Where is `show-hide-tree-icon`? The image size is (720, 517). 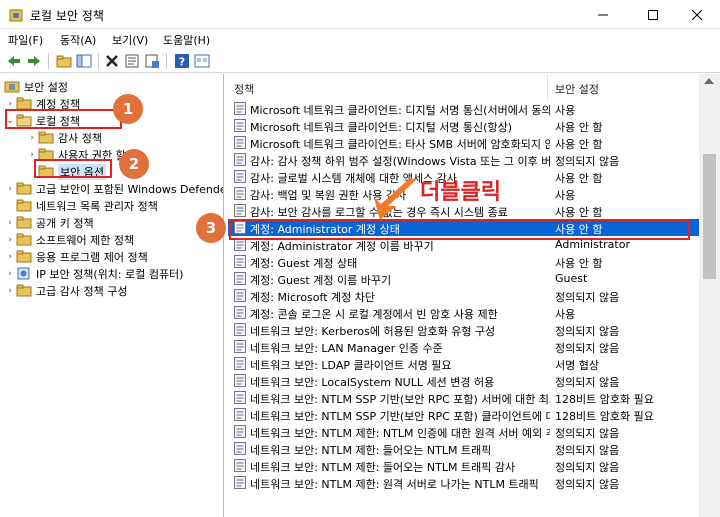
show-hide-tree-icon is located at coordinates (84, 61).